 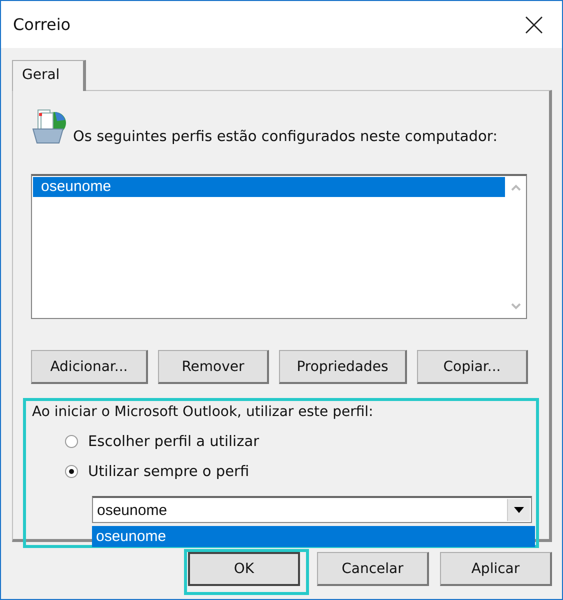 I want to click on window-title: Correio, so click(x=42, y=24).